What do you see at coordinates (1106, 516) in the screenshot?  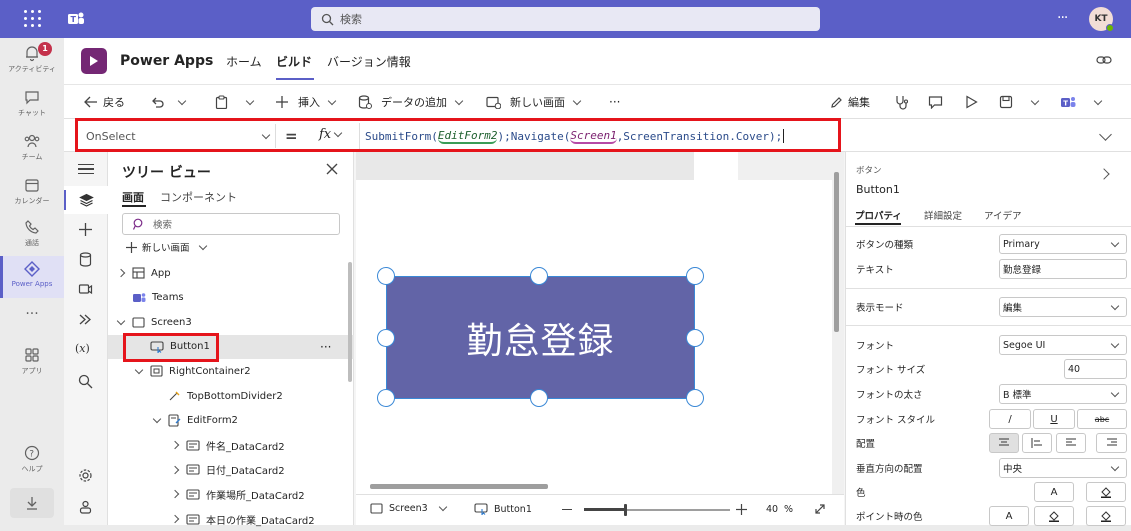 I see `hover-border-color-button` at bounding box center [1106, 516].